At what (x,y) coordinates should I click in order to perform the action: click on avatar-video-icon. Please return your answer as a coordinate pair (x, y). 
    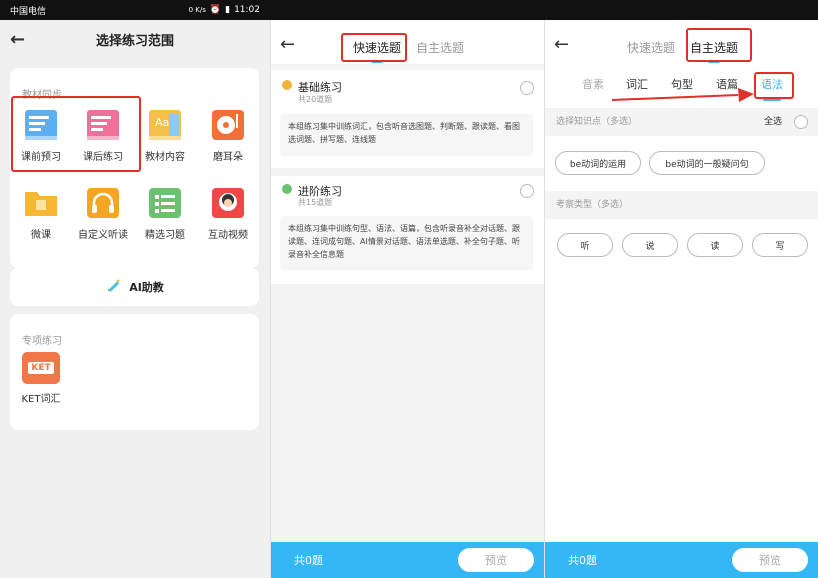
    Looking at the image, I should click on (228, 203).